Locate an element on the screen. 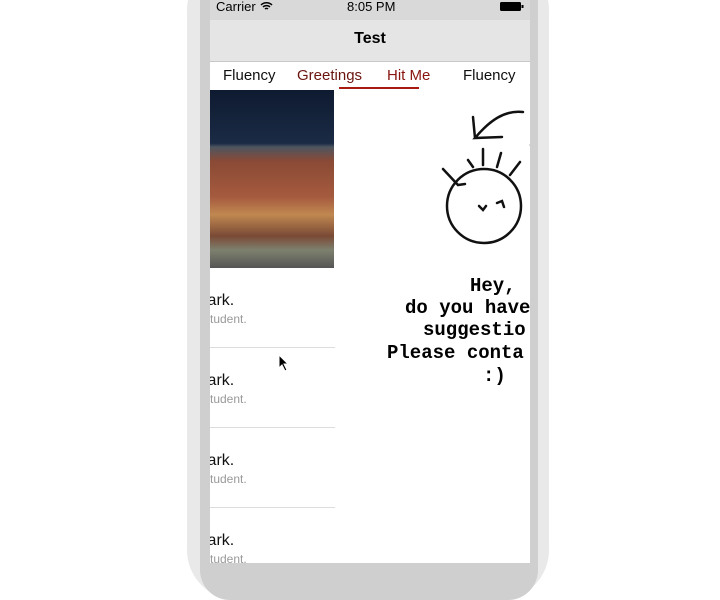 The image size is (720, 600). cartoon-image is located at coordinates (272, 179).